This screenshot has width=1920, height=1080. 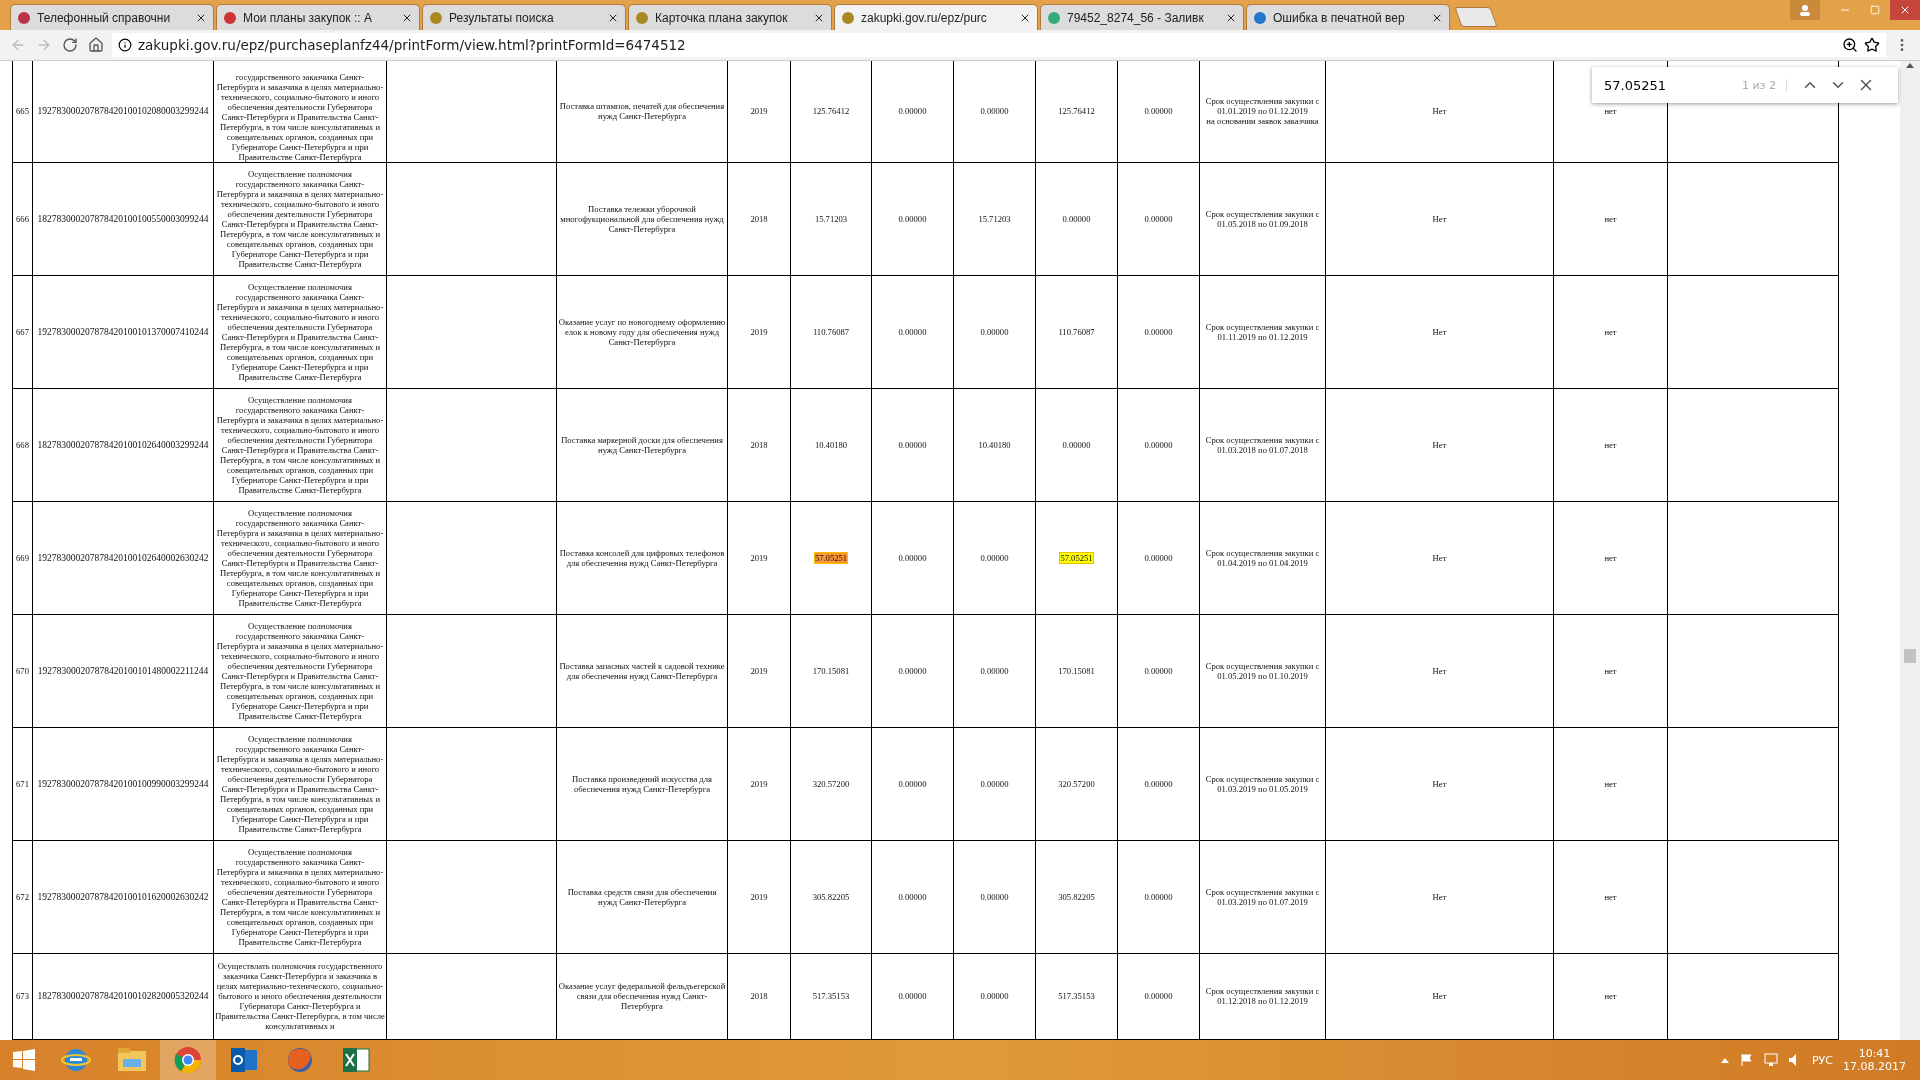 I want to click on browser-tab: Мои планы закупок :: А, so click(x=318, y=17).